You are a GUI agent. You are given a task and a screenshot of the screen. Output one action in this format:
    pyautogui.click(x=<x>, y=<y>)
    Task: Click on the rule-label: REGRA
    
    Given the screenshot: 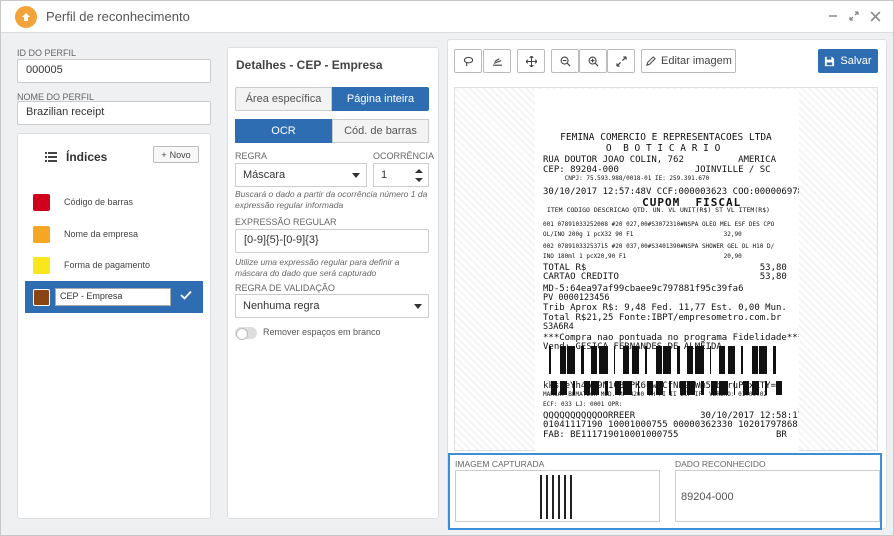 What is the action you would take?
    pyautogui.click(x=251, y=156)
    